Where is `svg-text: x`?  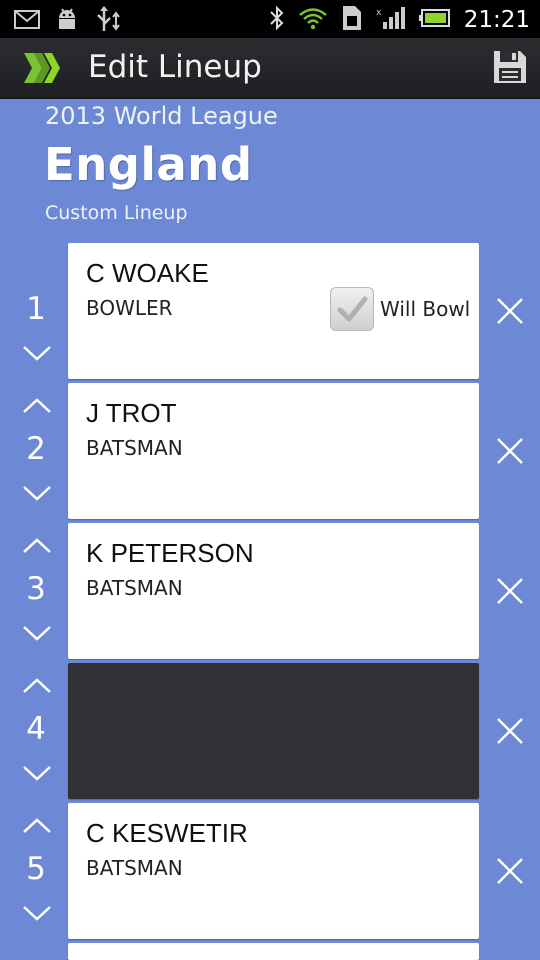 svg-text: x is located at coordinates (379, 13).